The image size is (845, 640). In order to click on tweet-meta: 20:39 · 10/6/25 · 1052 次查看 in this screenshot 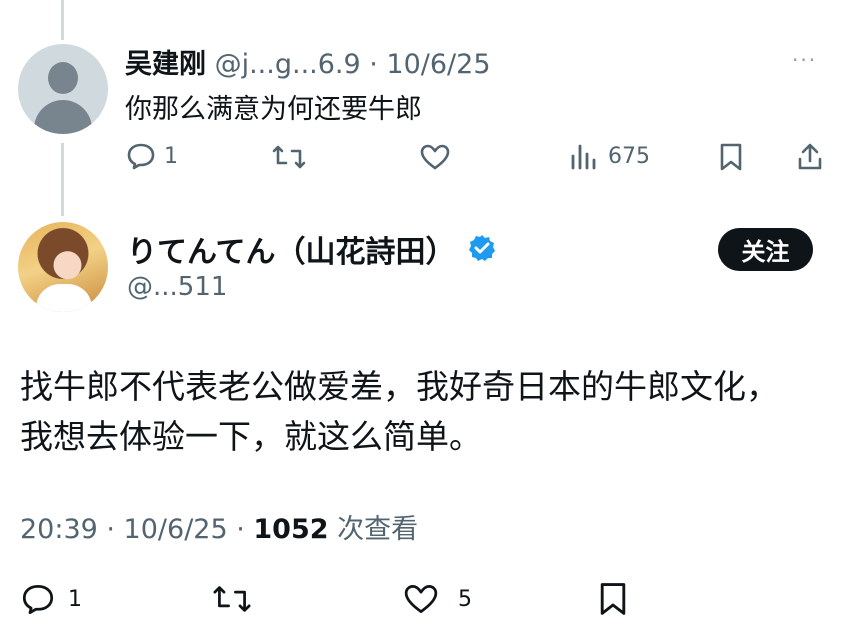, I will do `click(219, 526)`.